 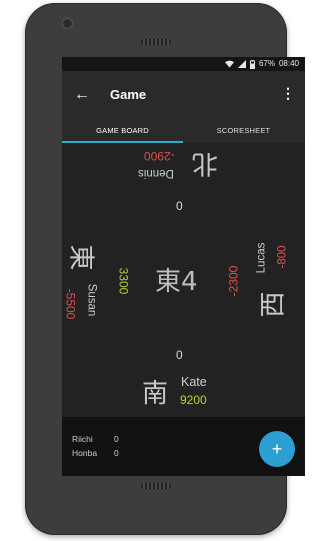 What do you see at coordinates (82, 439) in the screenshot?
I see `riichi-label: Riichi` at bounding box center [82, 439].